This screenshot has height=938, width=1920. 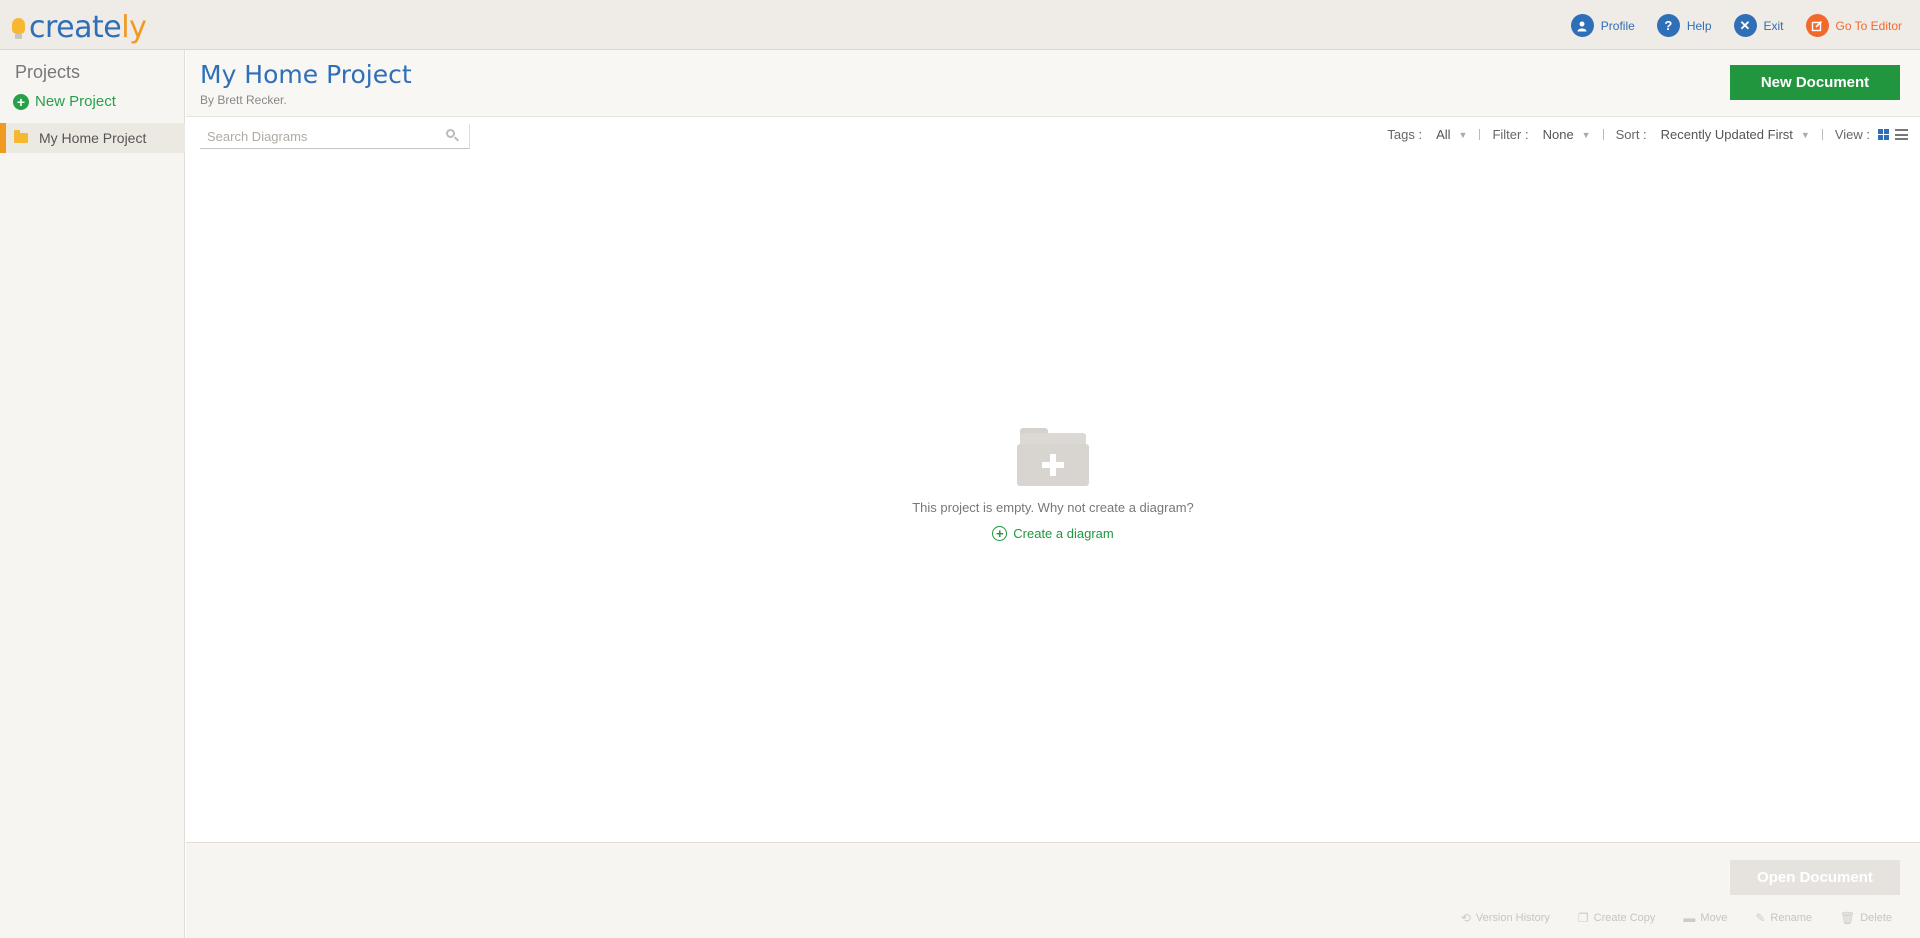 What do you see at coordinates (1727, 134) in the screenshot?
I see `sort-dropdown: Recently Updated First` at bounding box center [1727, 134].